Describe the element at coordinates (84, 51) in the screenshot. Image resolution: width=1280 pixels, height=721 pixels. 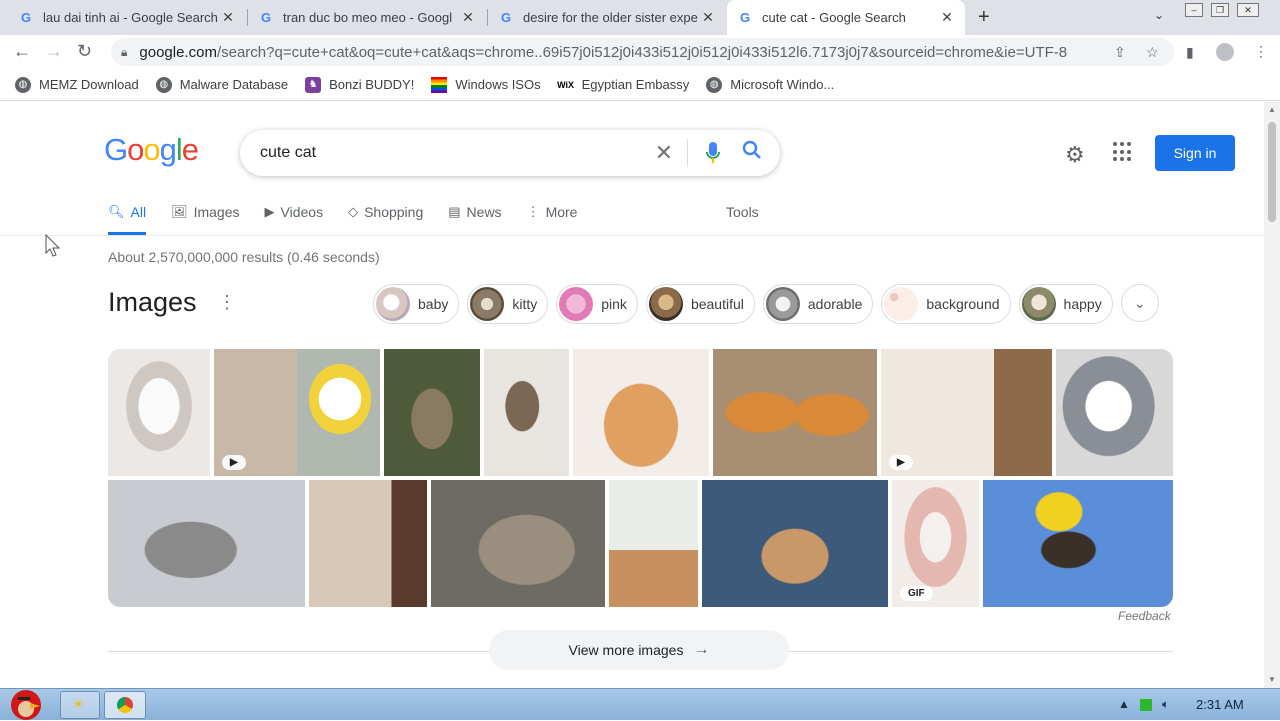
I see `reload-icon: ↻` at that location.